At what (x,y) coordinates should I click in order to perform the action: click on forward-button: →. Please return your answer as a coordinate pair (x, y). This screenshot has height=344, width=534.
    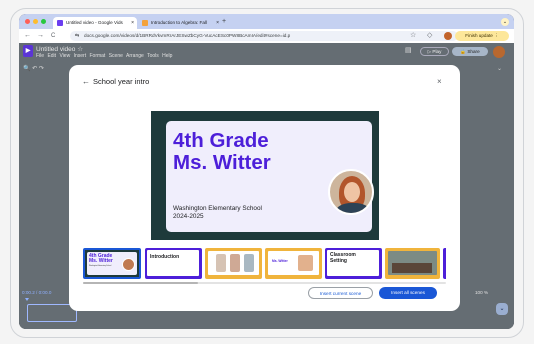
    Looking at the image, I should click on (40, 36).